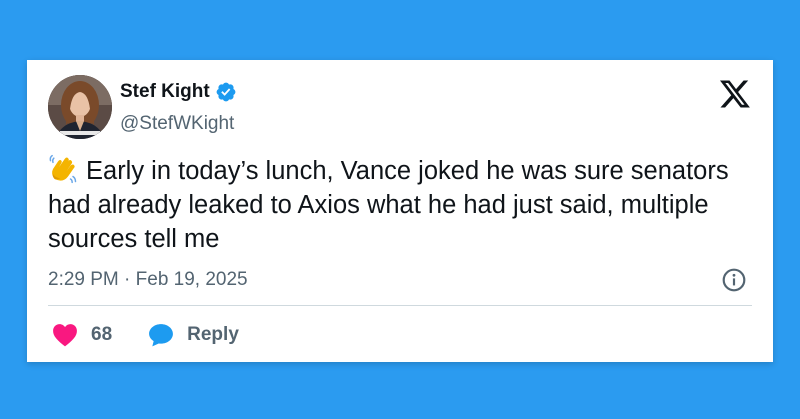 The height and width of the screenshot is (419, 800). Describe the element at coordinates (734, 280) in the screenshot. I see `info-icon` at that location.